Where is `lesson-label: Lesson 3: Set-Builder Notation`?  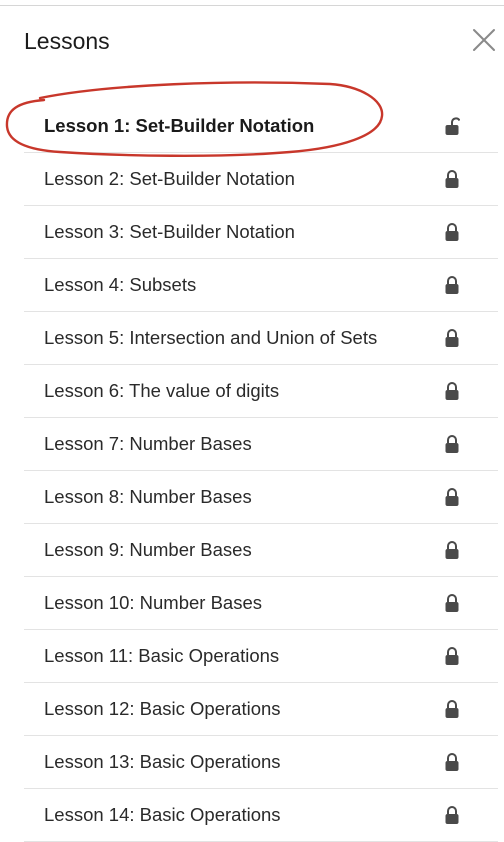 lesson-label: Lesson 3: Set-Builder Notation is located at coordinates (169, 231).